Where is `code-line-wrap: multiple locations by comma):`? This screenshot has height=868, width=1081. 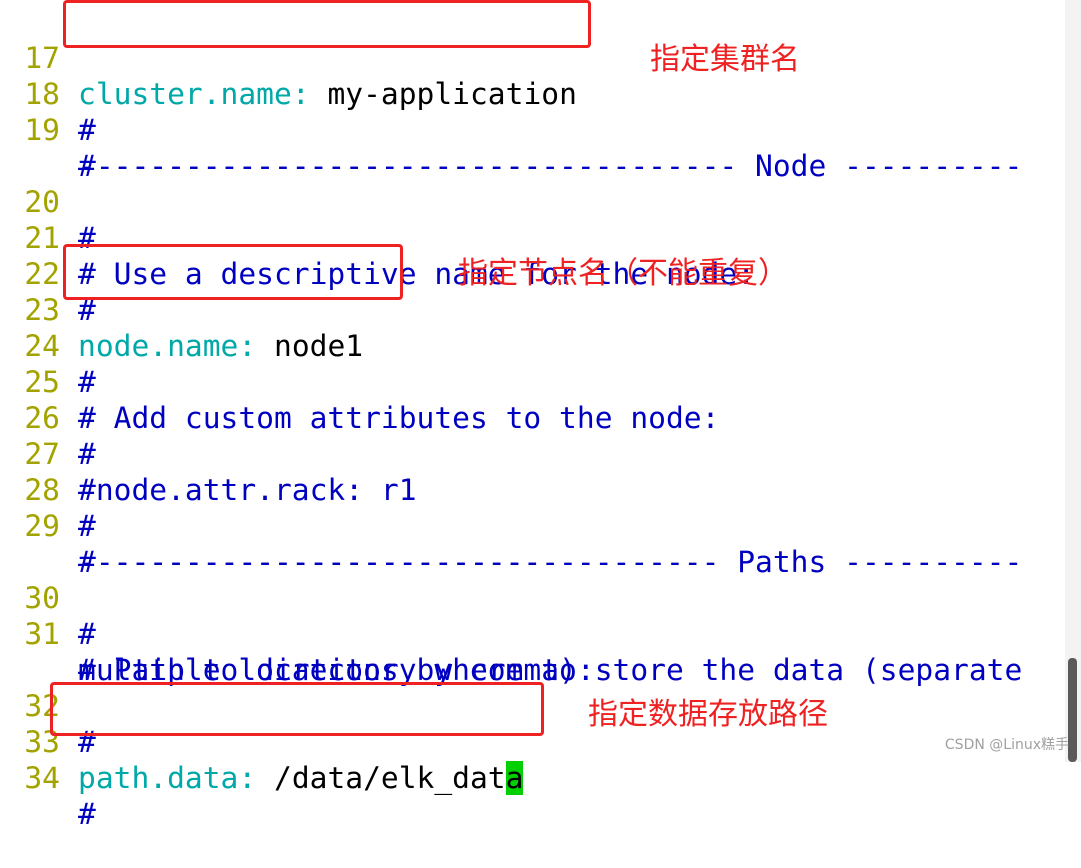 code-line-wrap: multiple locations by comma): is located at coordinates (297, 651).